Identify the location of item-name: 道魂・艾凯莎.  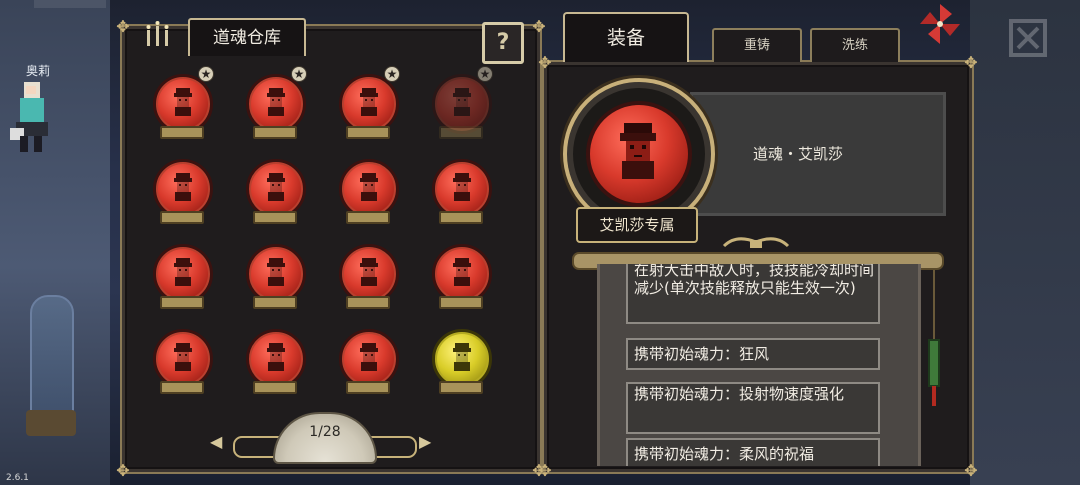
(798, 154).